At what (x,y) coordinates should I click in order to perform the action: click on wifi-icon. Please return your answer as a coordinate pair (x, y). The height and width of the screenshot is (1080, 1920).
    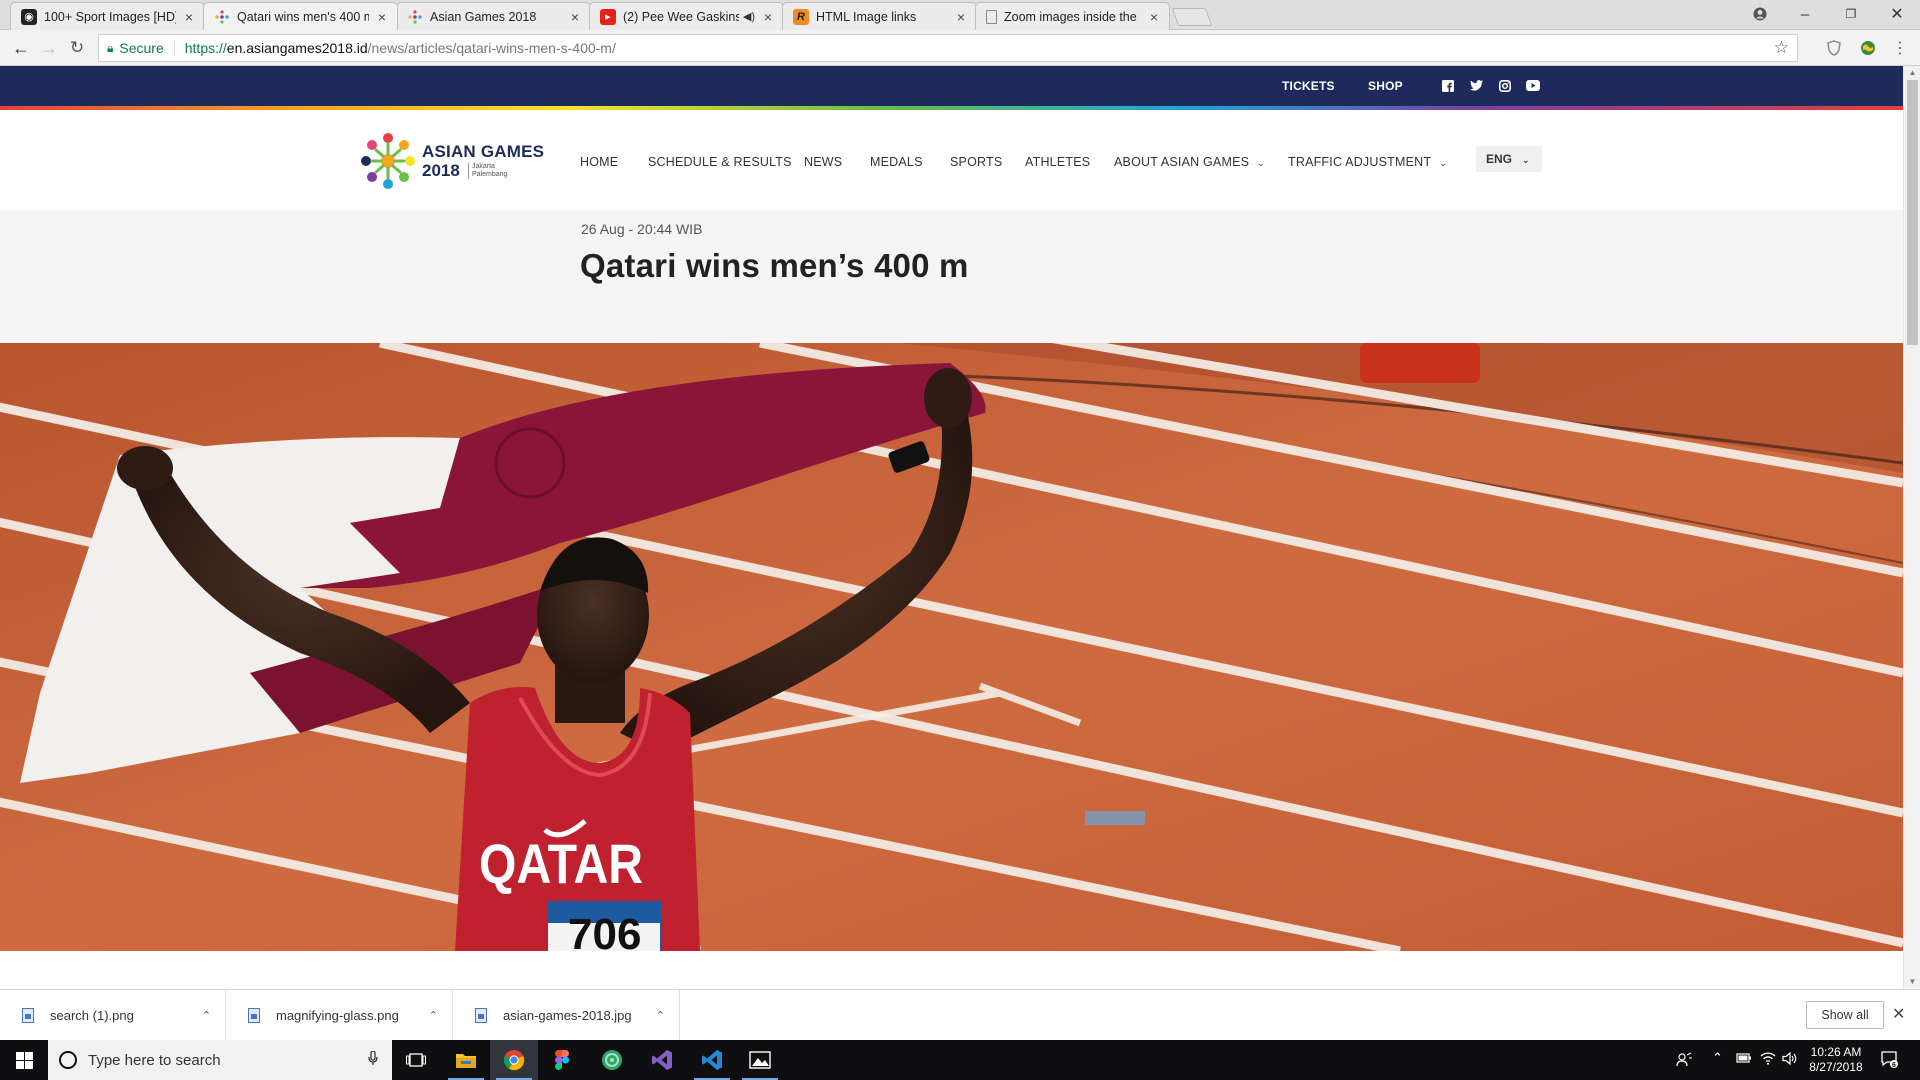
    Looking at the image, I should click on (1768, 1060).